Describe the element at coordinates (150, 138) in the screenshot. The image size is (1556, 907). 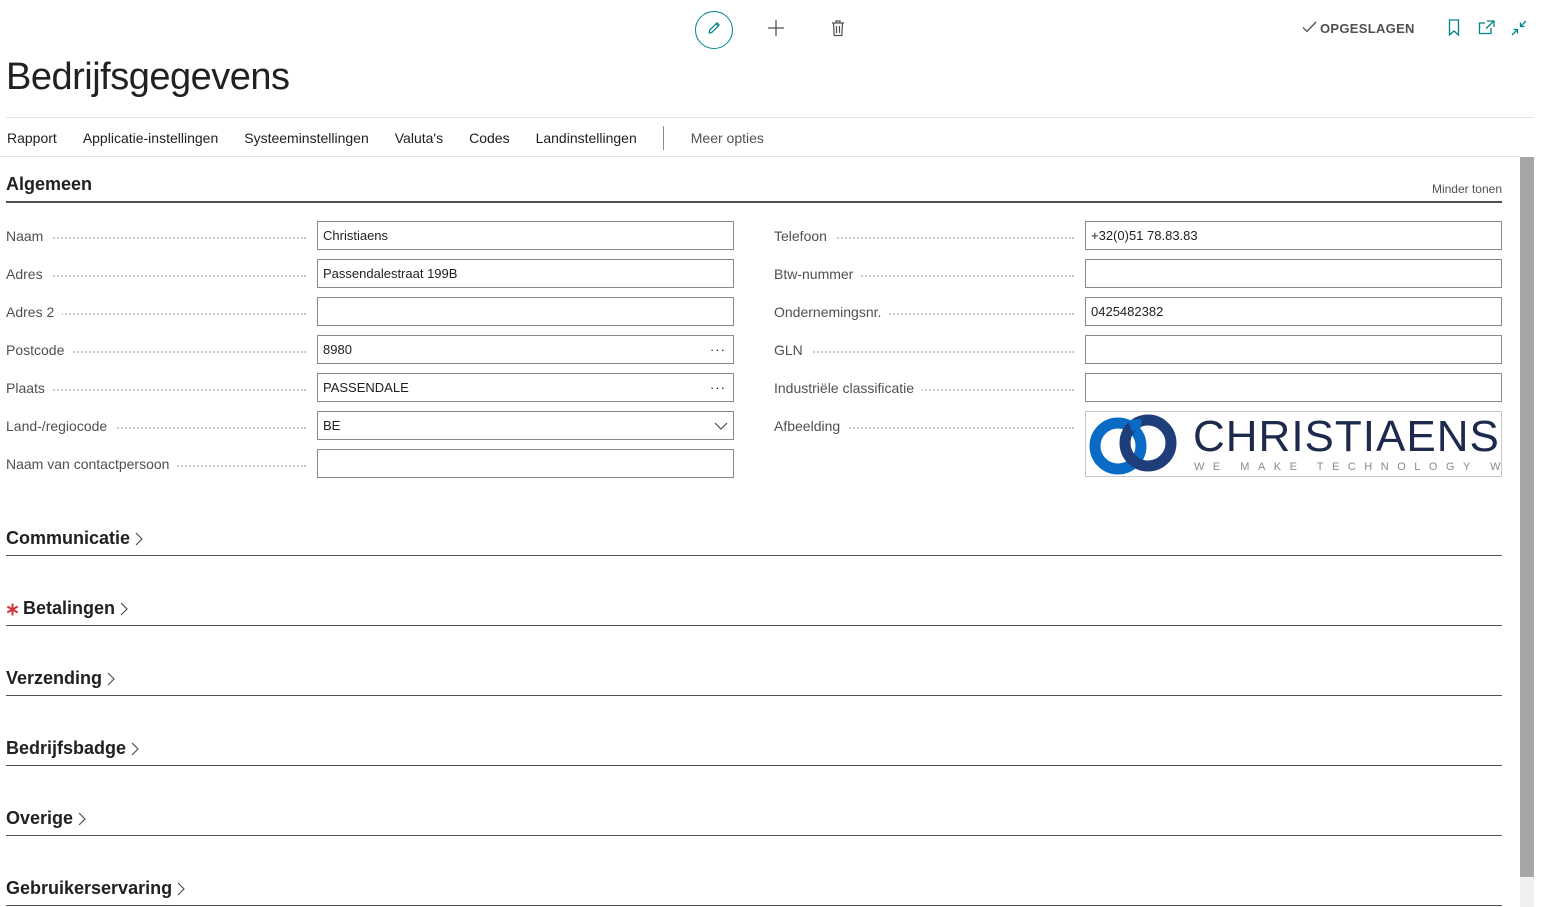
I see `action-applicatie-instellingen: Applicatie-instellingen` at that location.